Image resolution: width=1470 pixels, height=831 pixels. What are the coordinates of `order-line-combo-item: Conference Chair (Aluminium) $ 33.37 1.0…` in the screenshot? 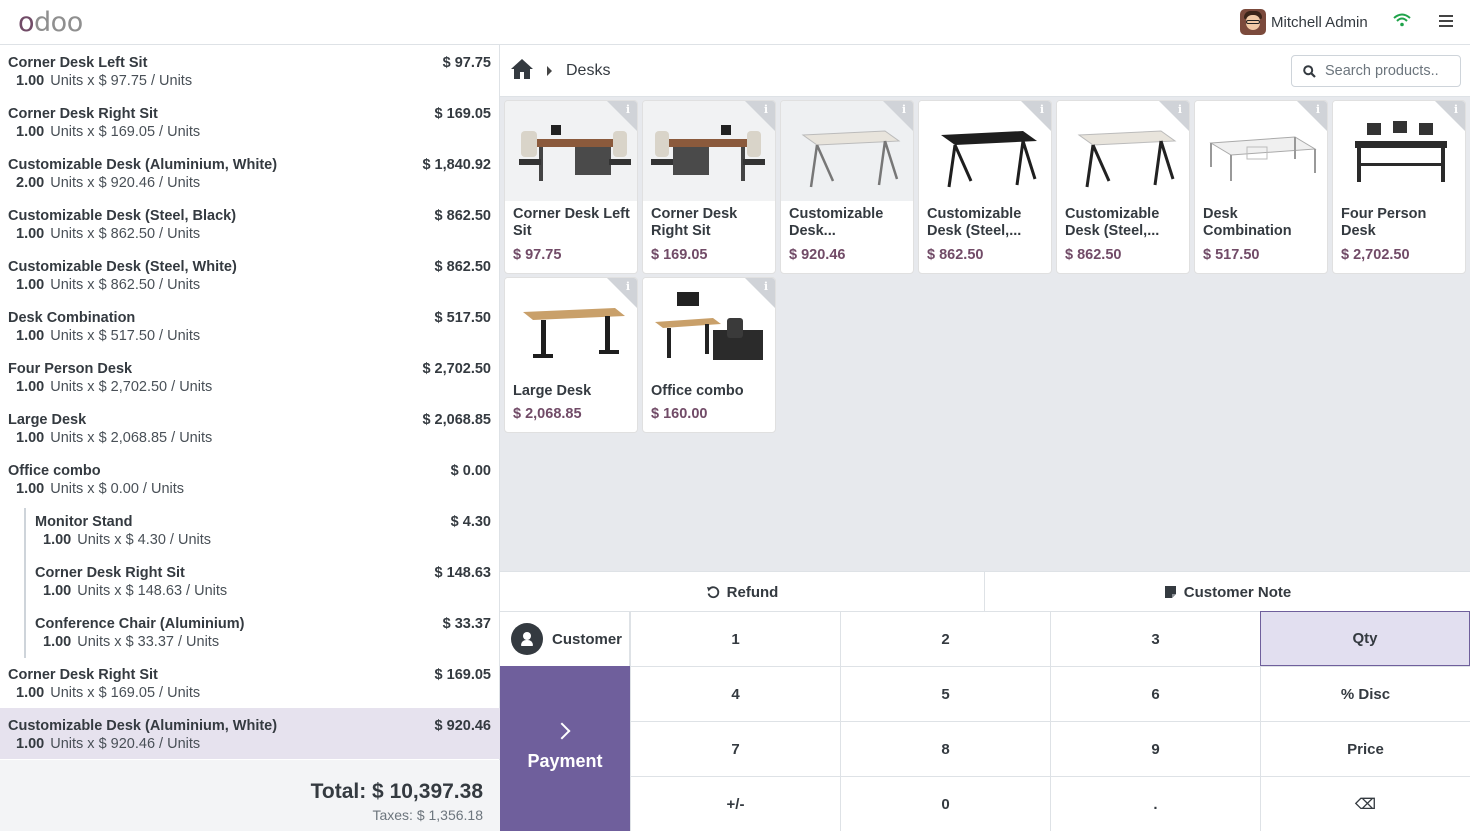 It's located at (250, 631).